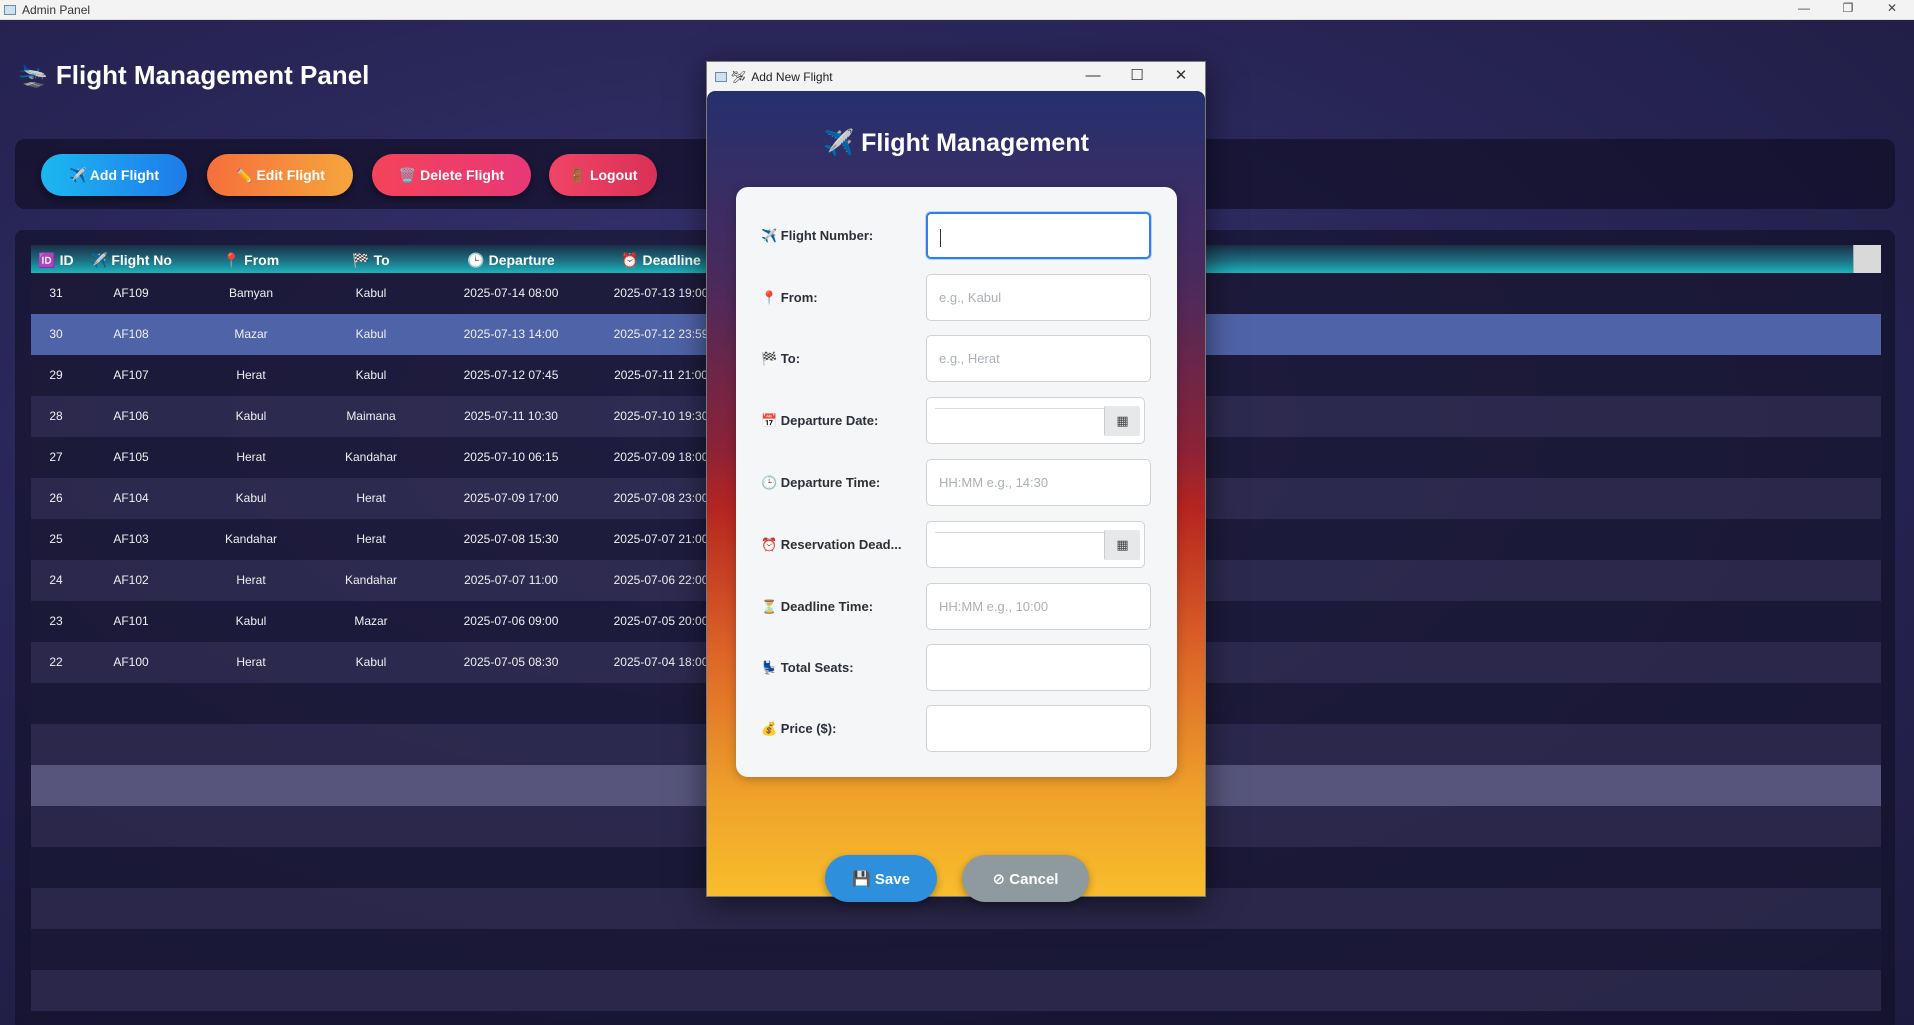  I want to click on from-input: e.g., Kabul, so click(1038, 297).